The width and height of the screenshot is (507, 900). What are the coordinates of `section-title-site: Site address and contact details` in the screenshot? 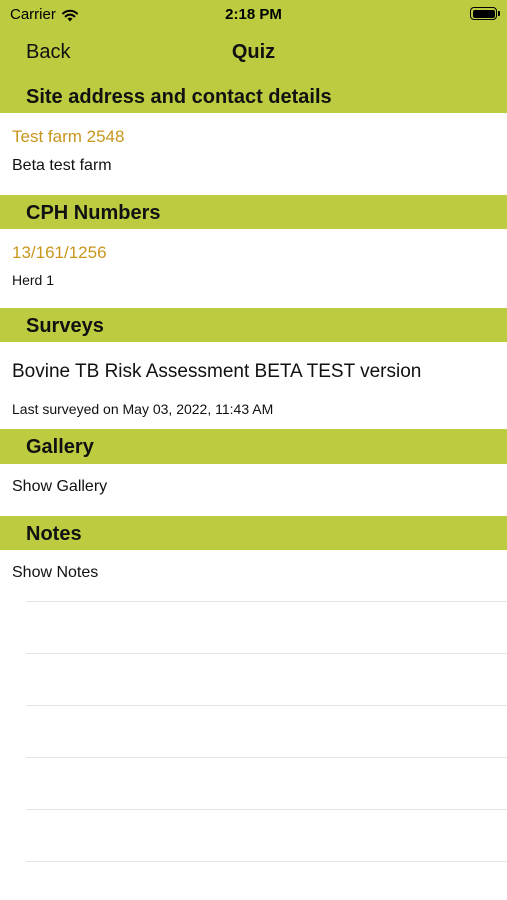 It's located at (179, 97).